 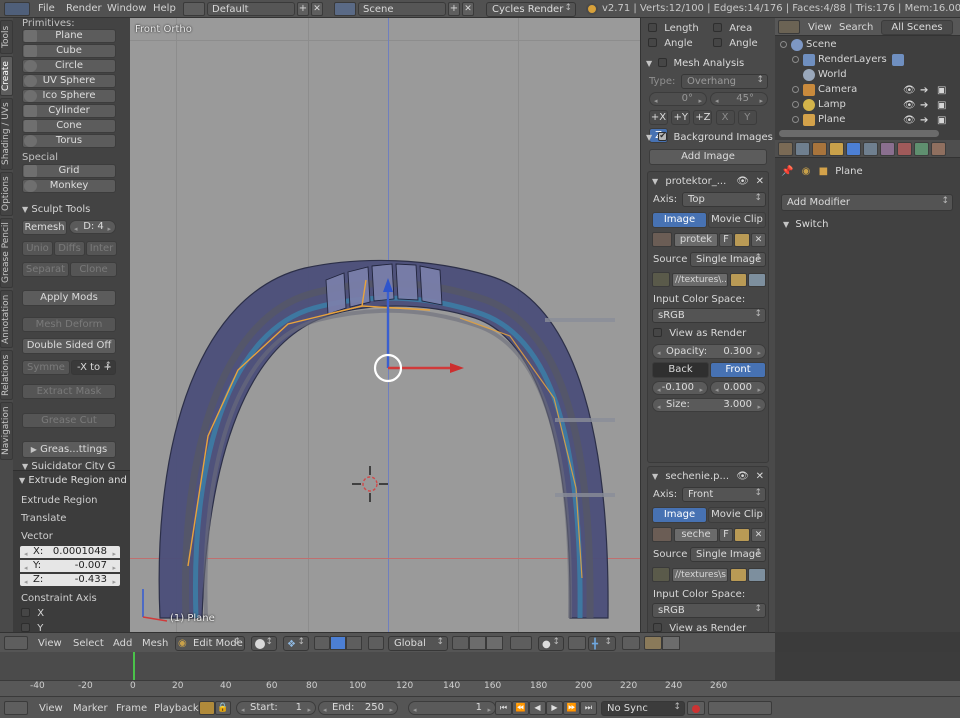 What do you see at coordinates (468, 9) in the screenshot?
I see `delete-scene-button: ✕` at bounding box center [468, 9].